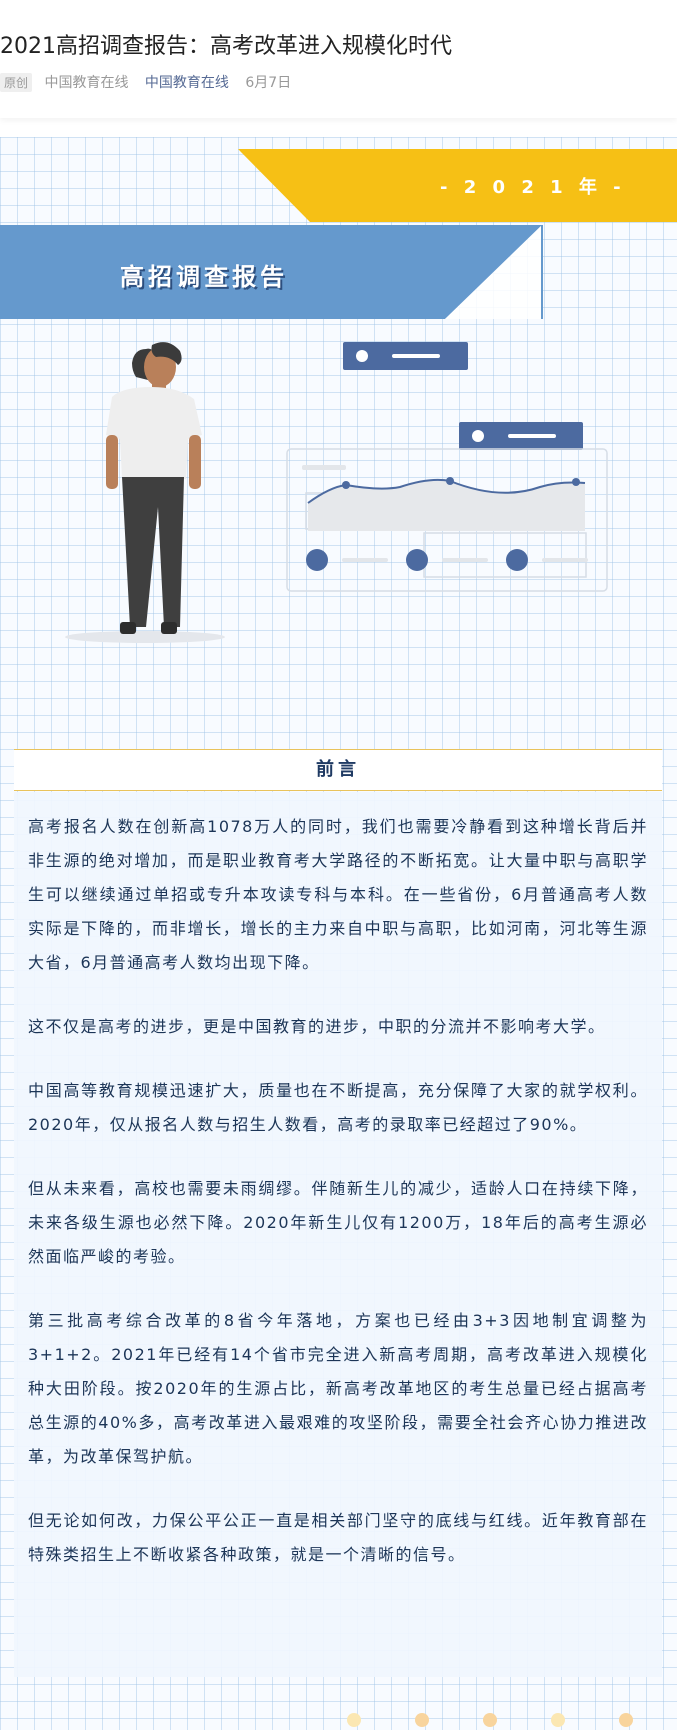  Describe the element at coordinates (226, 46) in the screenshot. I see `article-title: 2021高招调查报告：高考改革进入规模化时代` at that location.